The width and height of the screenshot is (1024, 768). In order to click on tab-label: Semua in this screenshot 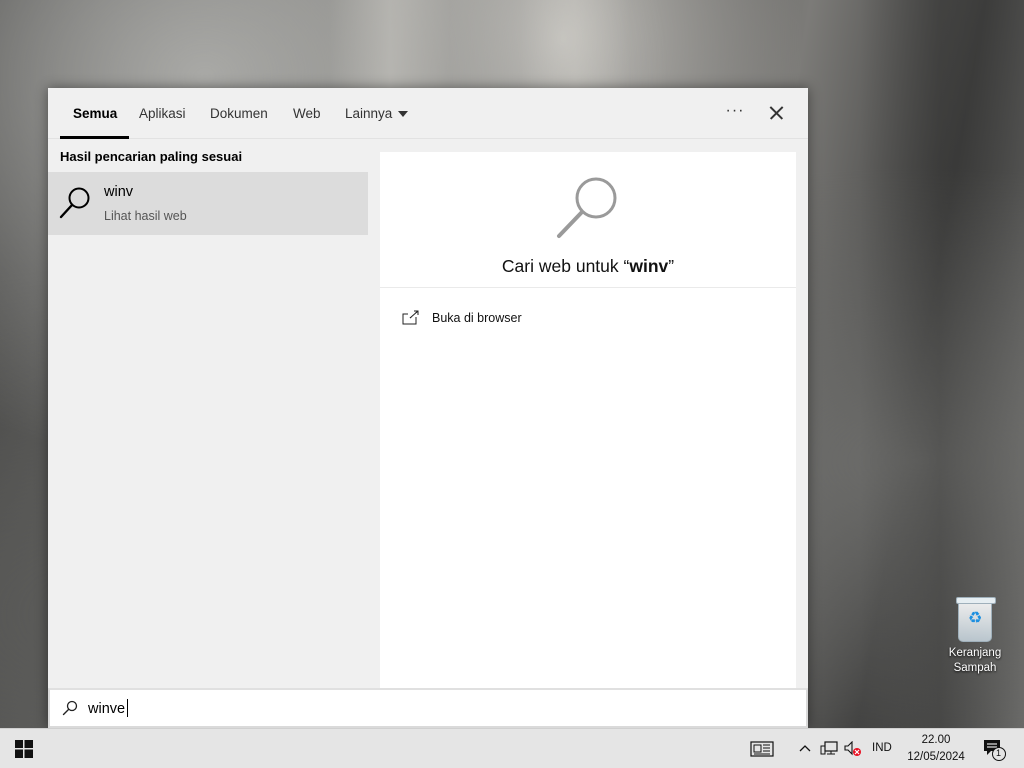, I will do `click(95, 113)`.